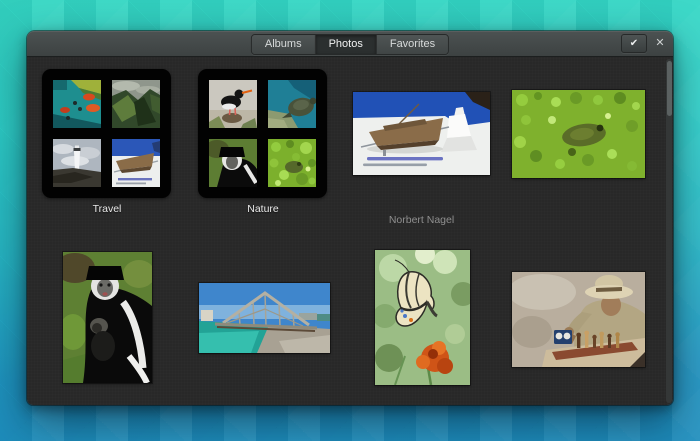 Image resolution: width=700 pixels, height=441 pixels. Describe the element at coordinates (233, 163) in the screenshot. I see `colobus-monkey-thumb-image` at that location.